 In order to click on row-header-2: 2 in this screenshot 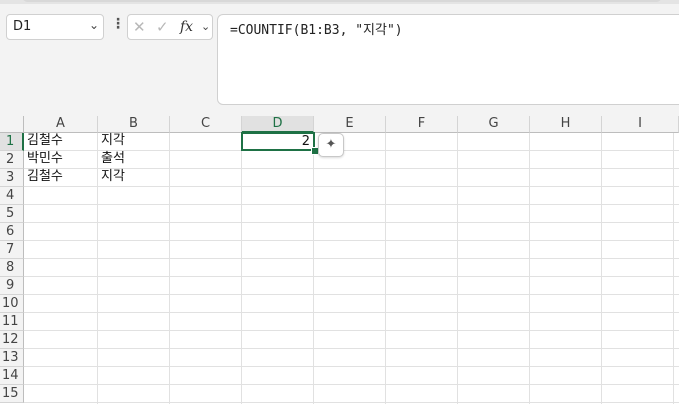, I will do `click(12, 160)`.